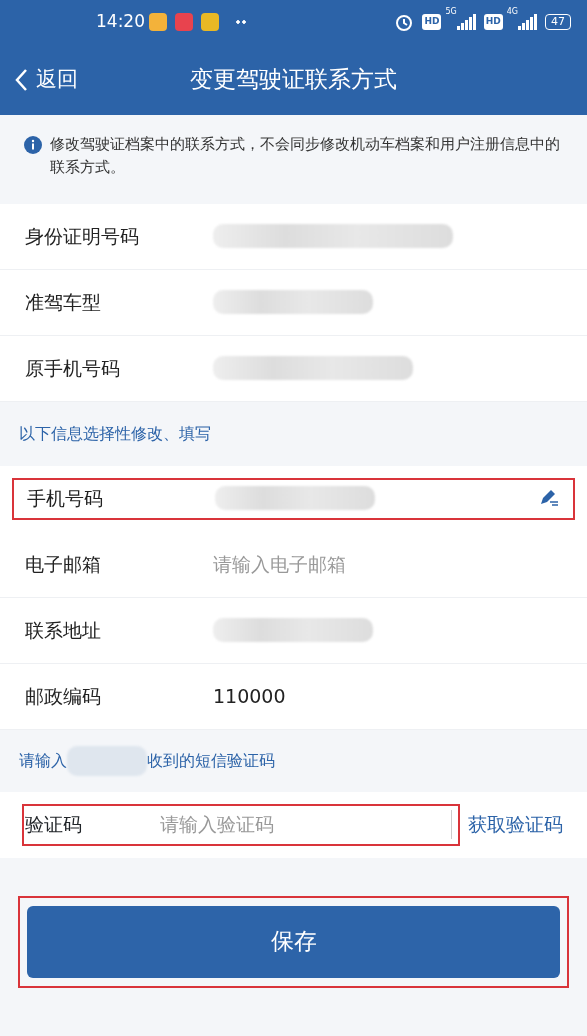  I want to click on field-label: 原手机号码, so click(73, 368).